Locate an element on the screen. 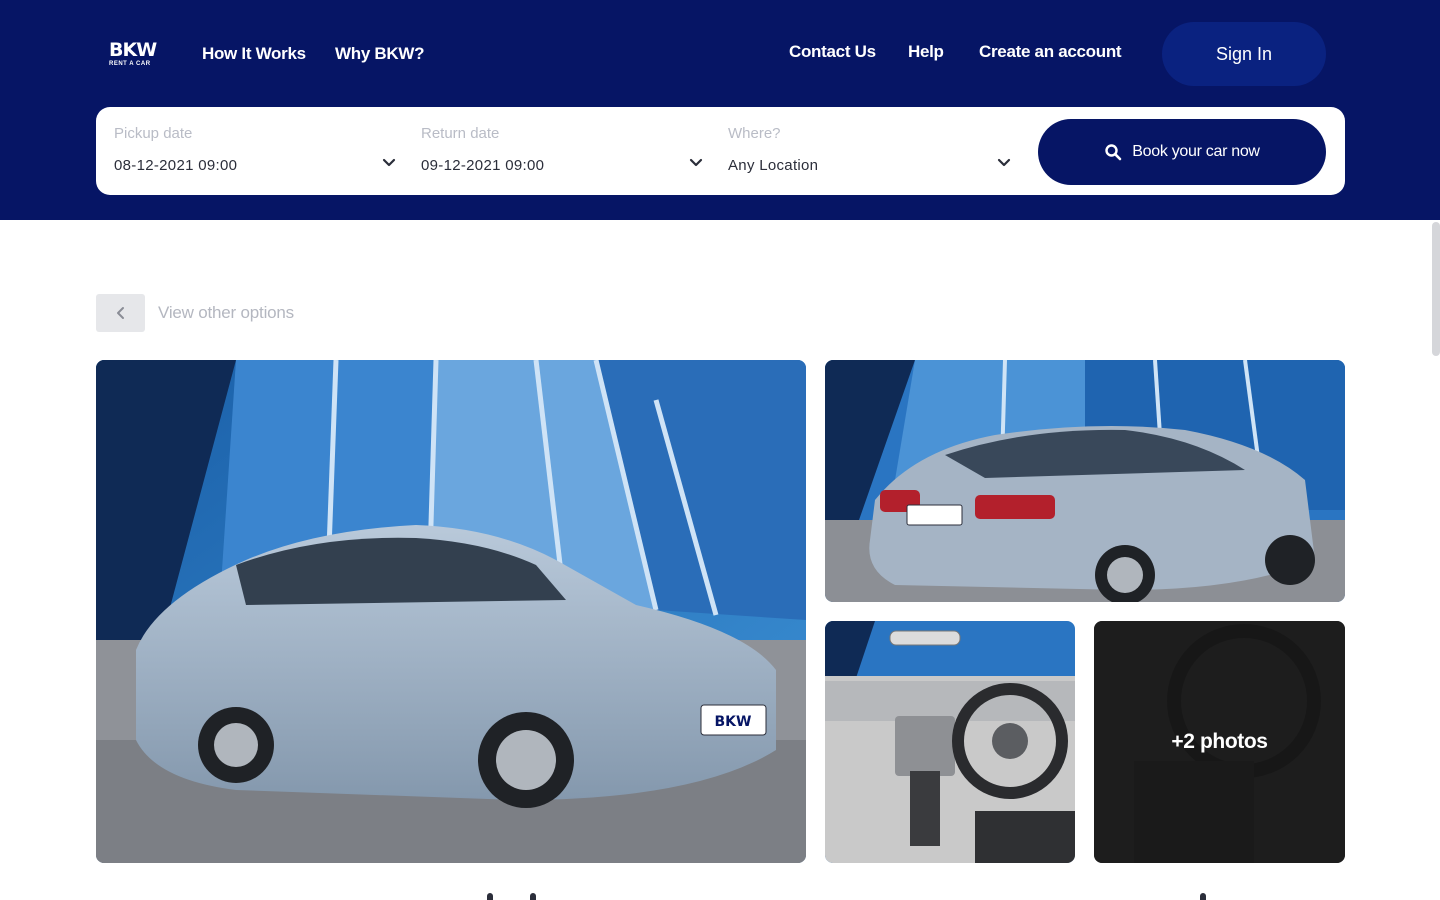 The width and height of the screenshot is (1440, 900). return-date-value: 09-12-2021 09:00 is located at coordinates (483, 165).